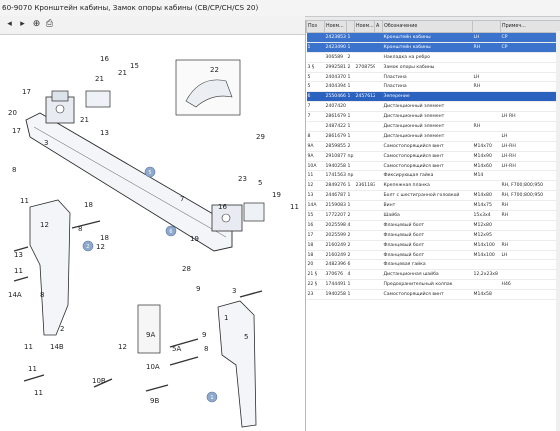  I want to click on table-row: 15 1772207 2 Шайба 15x3x4 RH, so click(433, 215).